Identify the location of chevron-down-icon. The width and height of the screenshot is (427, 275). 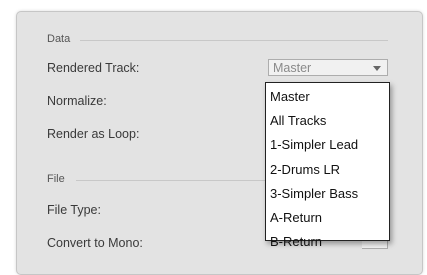
(377, 68).